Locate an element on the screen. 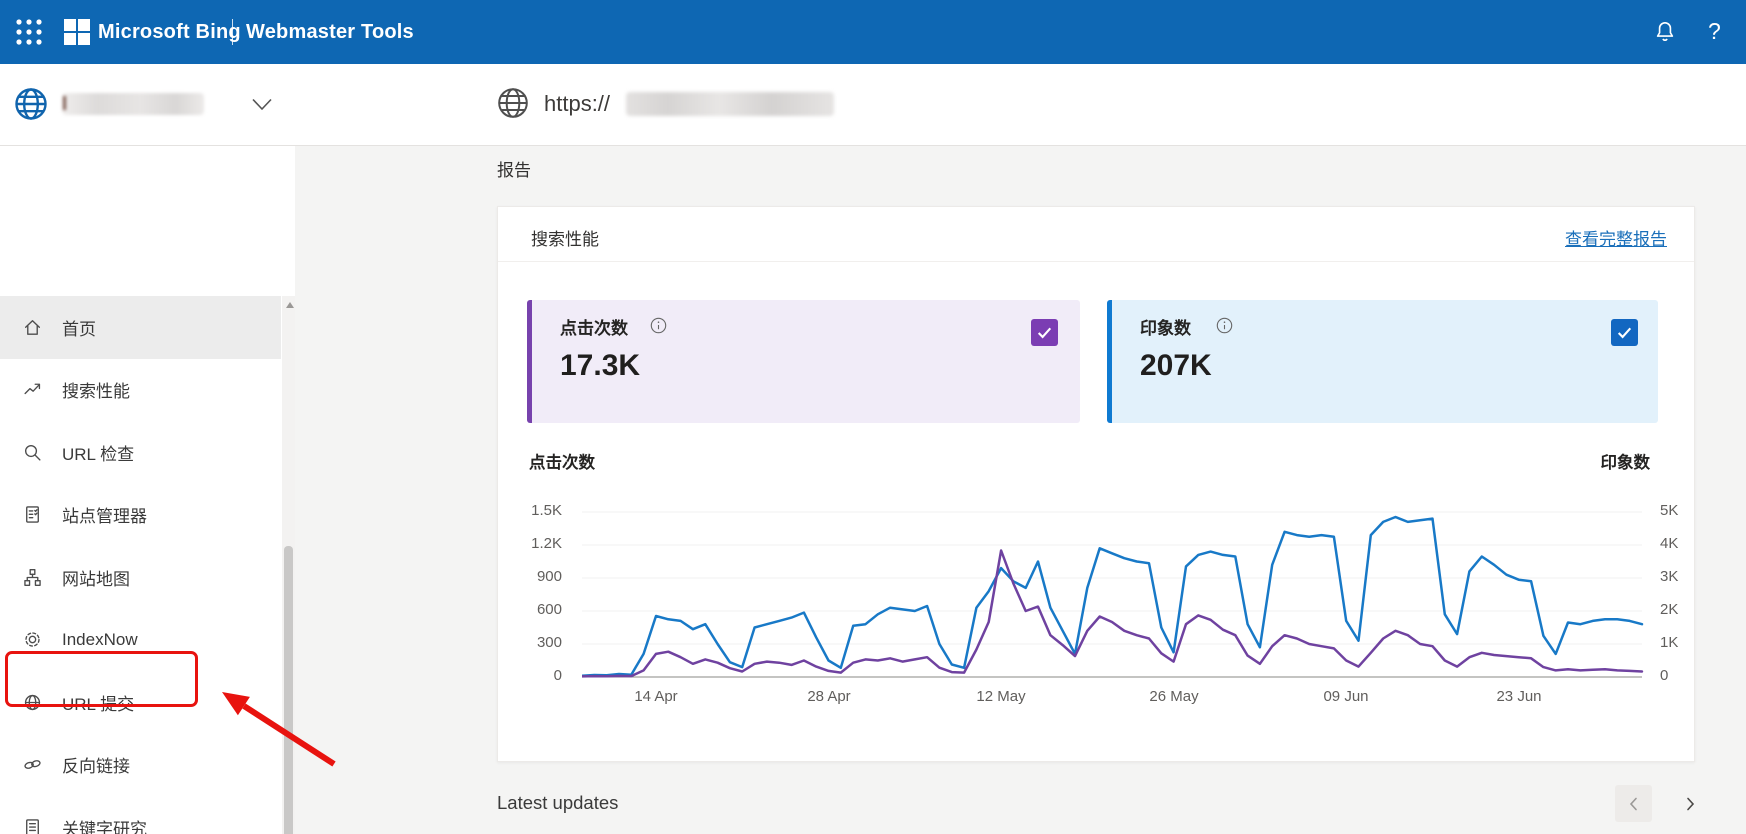 This screenshot has height=834, width=1746. sidebar-item-url-submission: URL 提交 is located at coordinates (140, 702).